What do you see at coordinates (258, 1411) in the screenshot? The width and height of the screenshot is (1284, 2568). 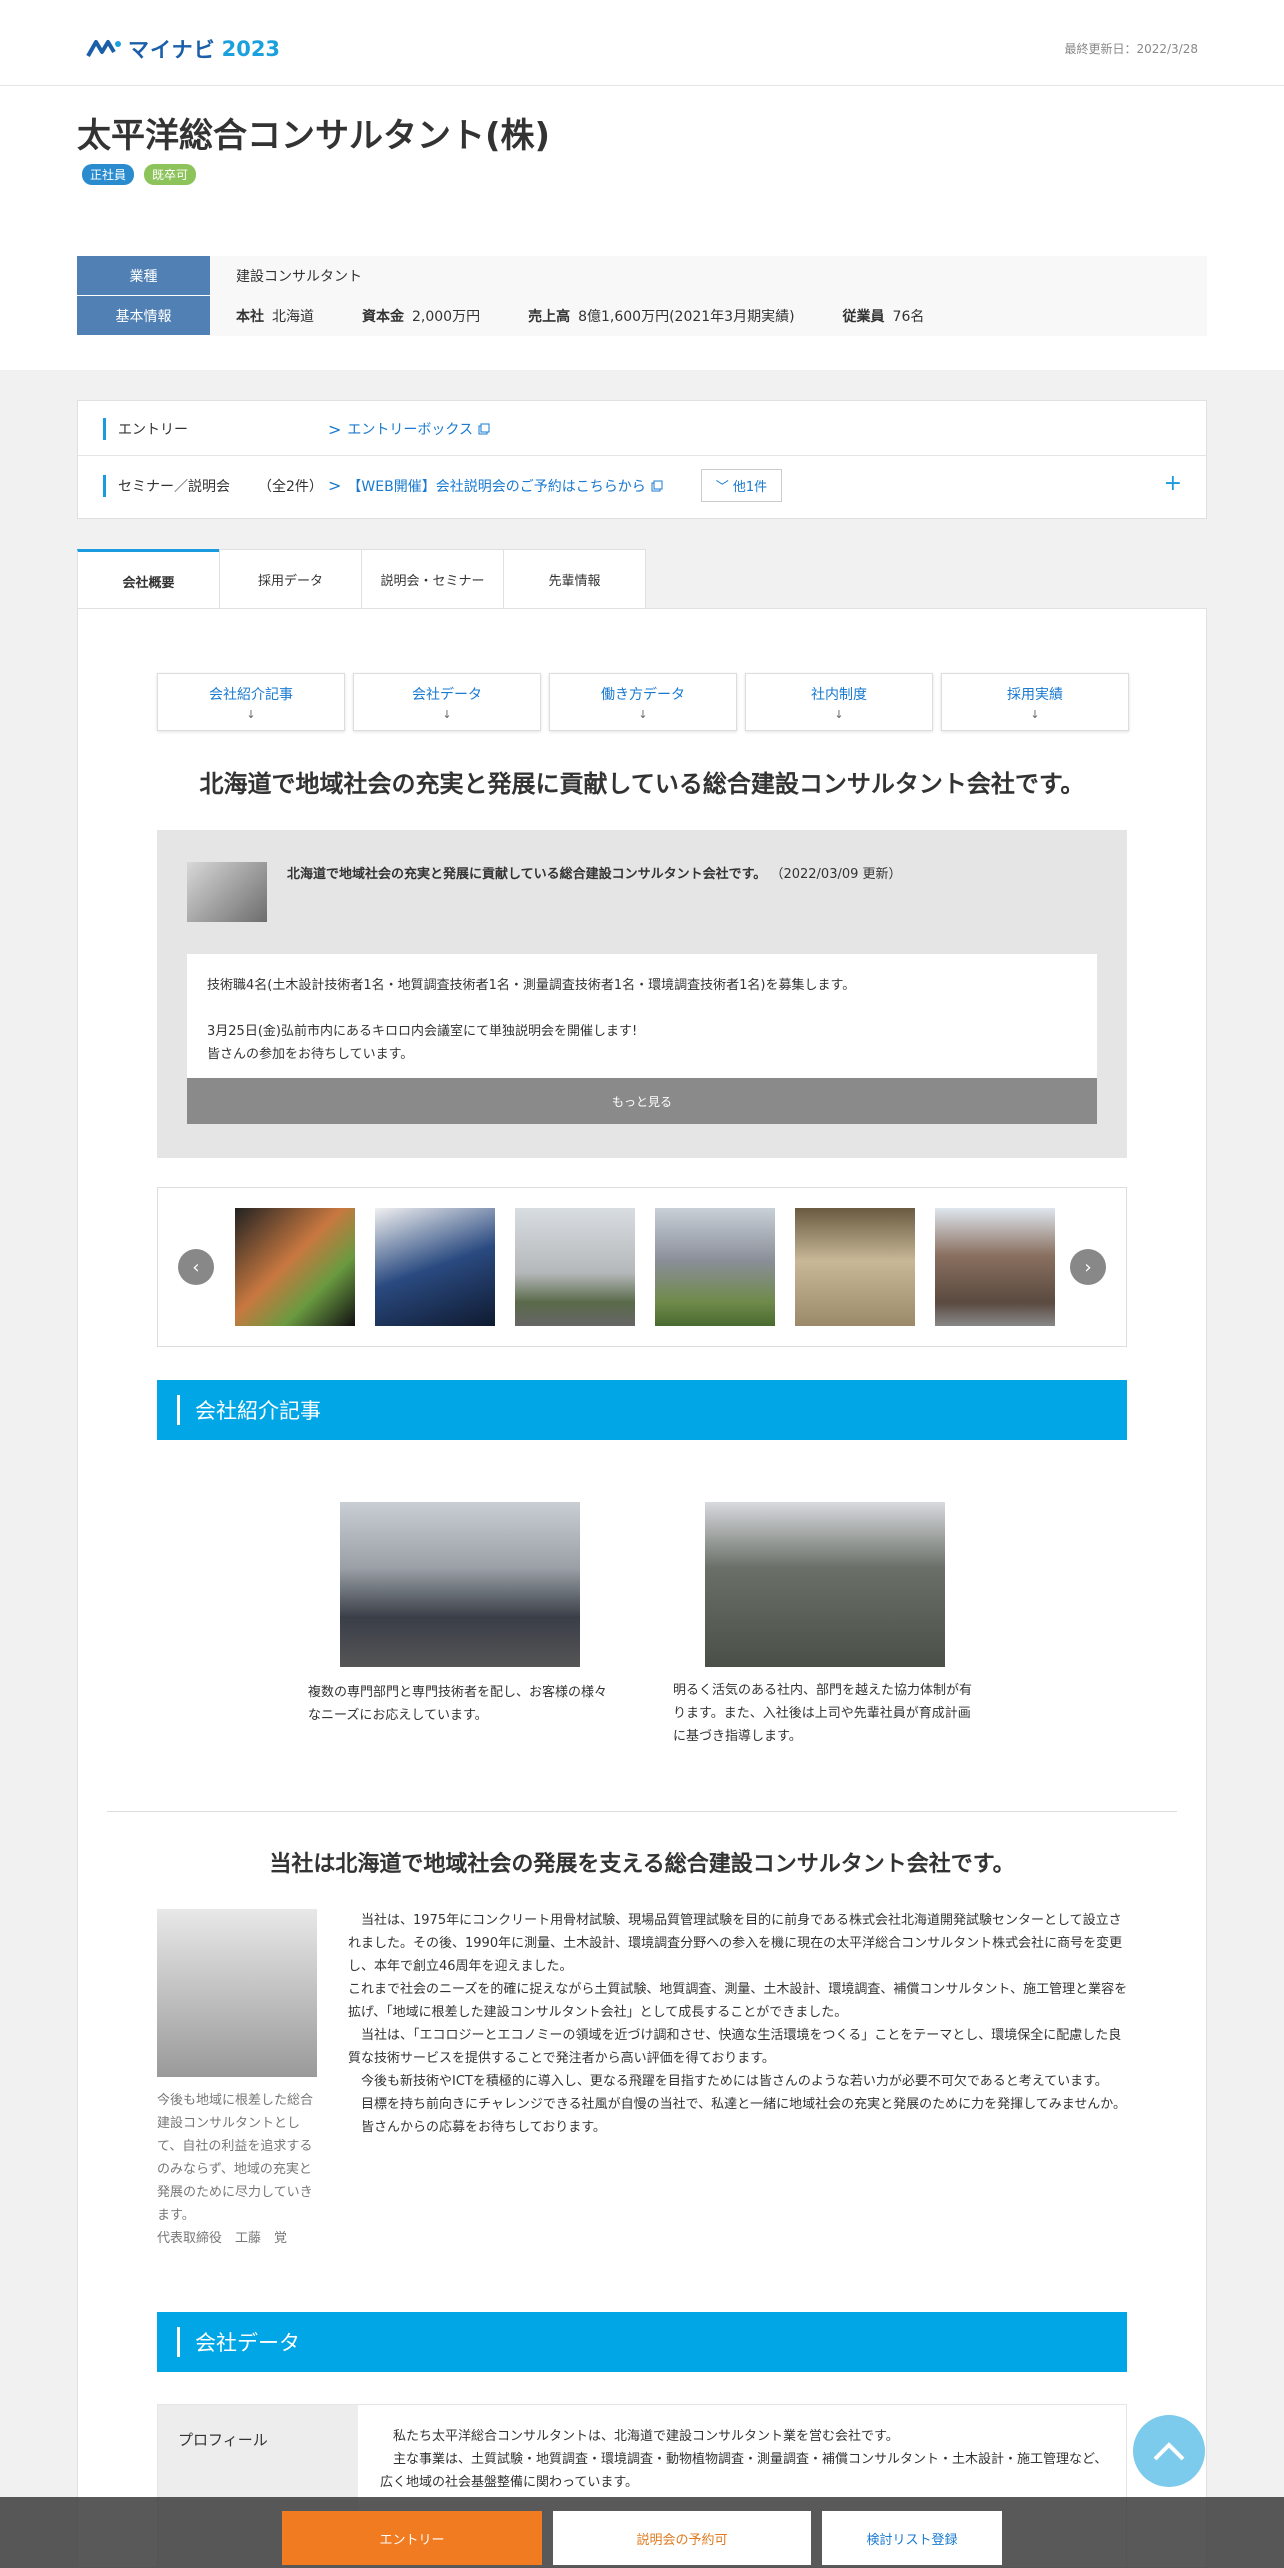 I see `section-title: 会社紹介記事` at bounding box center [258, 1411].